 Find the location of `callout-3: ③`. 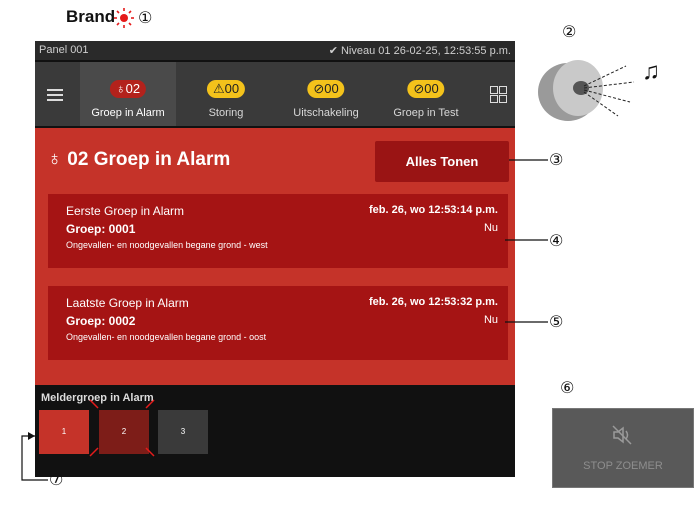

callout-3: ③ is located at coordinates (556, 159).